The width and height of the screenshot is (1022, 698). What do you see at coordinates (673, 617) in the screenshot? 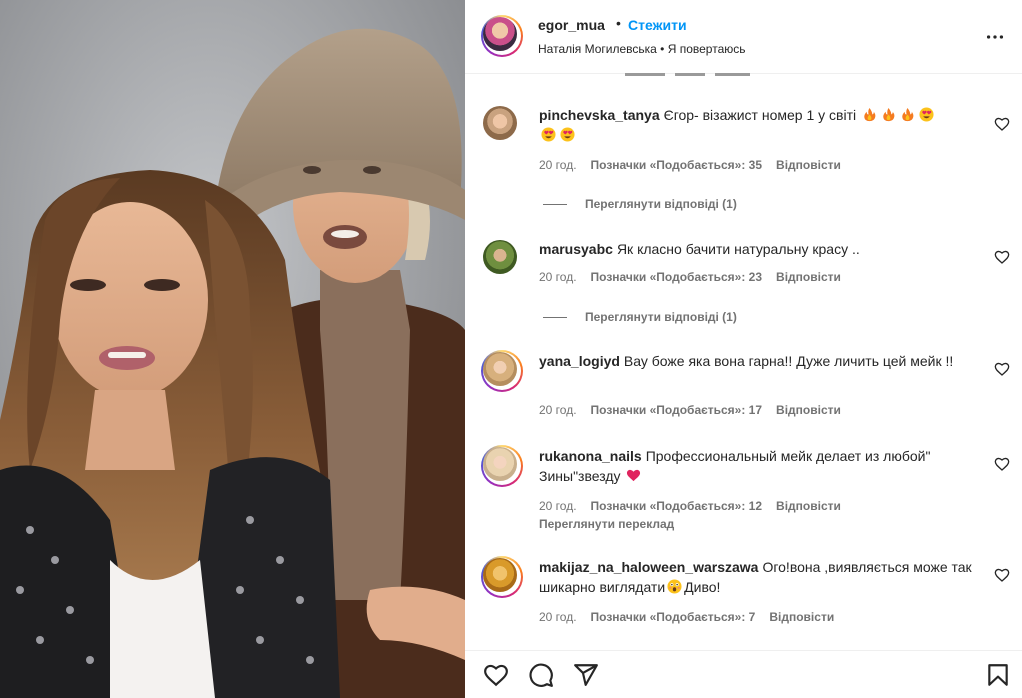
I see `comment-likes: Позначки «Подобається»: 7` at bounding box center [673, 617].